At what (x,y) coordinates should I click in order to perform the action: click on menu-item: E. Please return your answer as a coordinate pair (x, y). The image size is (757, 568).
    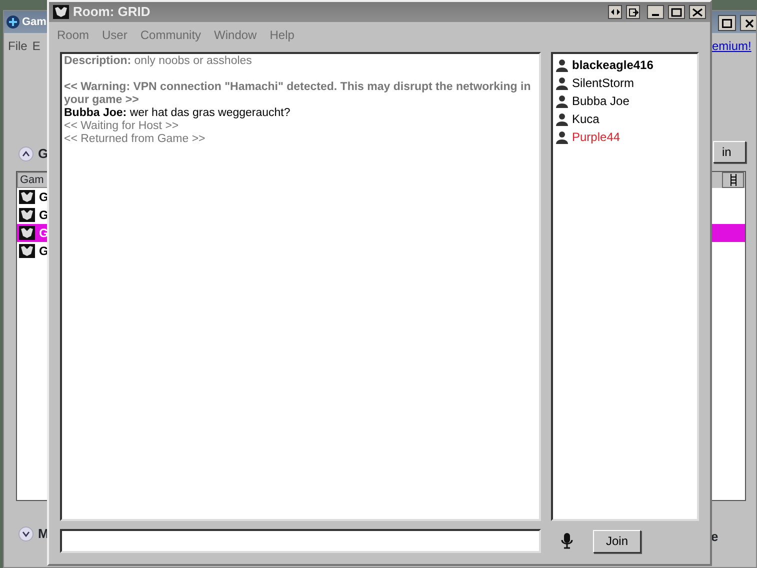
    Looking at the image, I should click on (36, 46).